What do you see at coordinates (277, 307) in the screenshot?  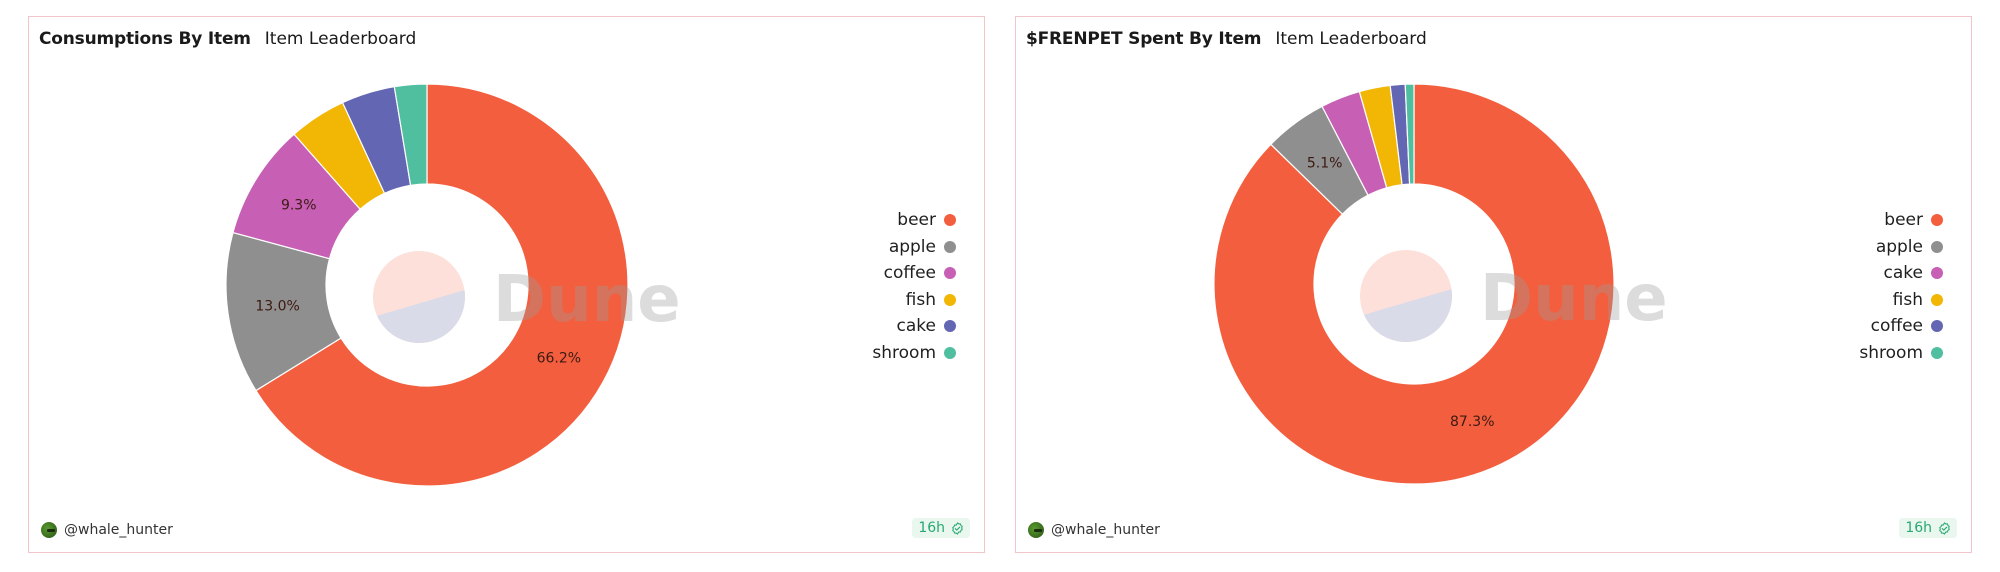 I see `slice-label-apple: 13.0%` at bounding box center [277, 307].